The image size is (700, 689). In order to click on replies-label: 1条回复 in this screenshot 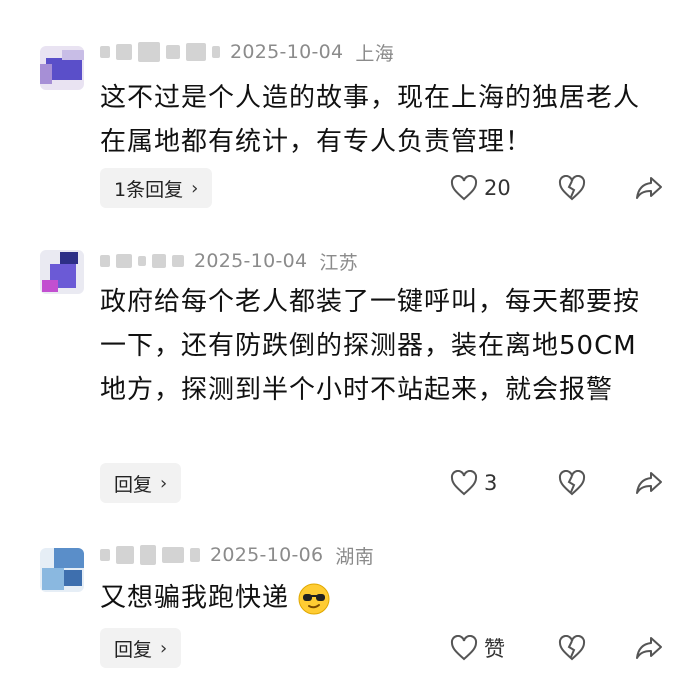, I will do `click(149, 189)`.